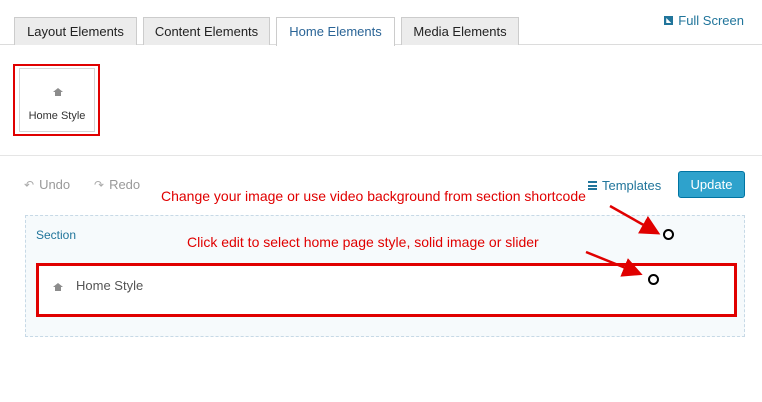 This screenshot has height=402, width=762. I want to click on section-edit-marker, so click(668, 234).